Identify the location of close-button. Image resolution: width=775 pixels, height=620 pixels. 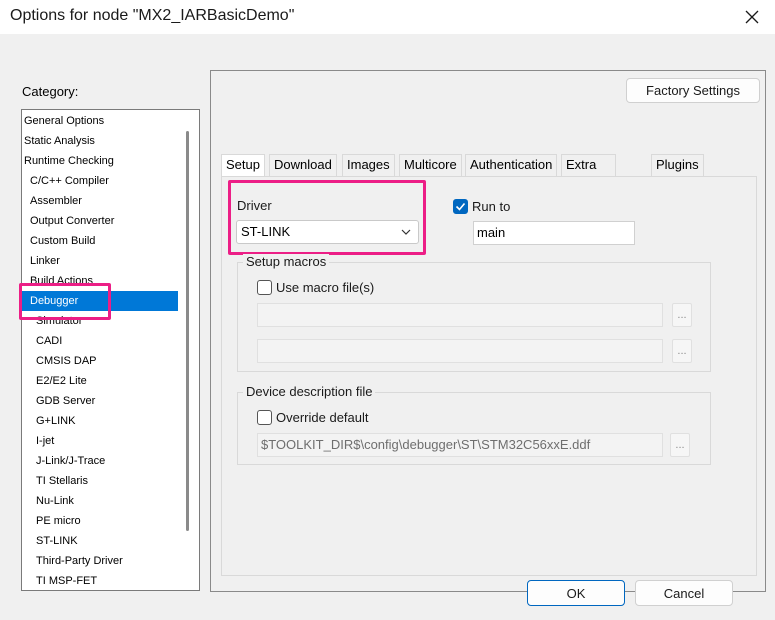
(752, 17).